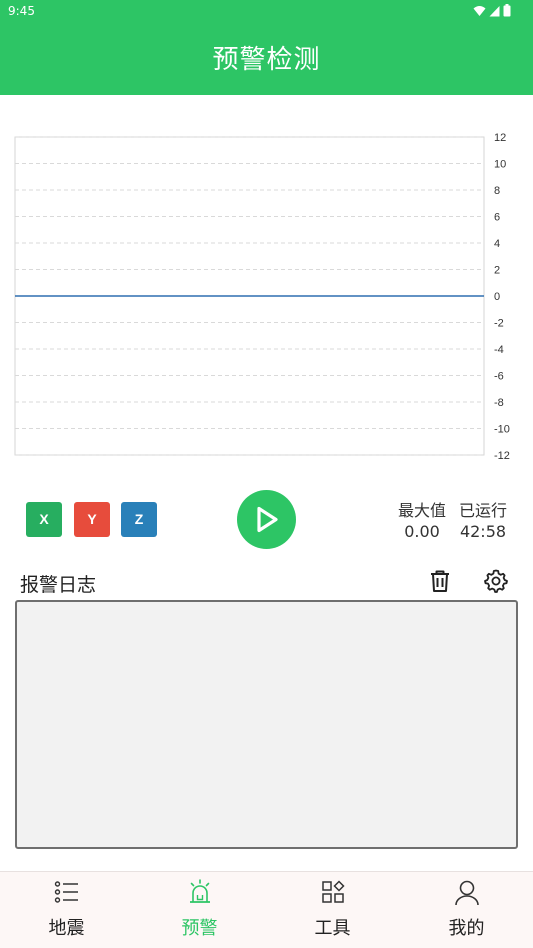 This screenshot has height=948, width=533. Describe the element at coordinates (497, 297) in the screenshot. I see `y-tick-label: 0` at that location.